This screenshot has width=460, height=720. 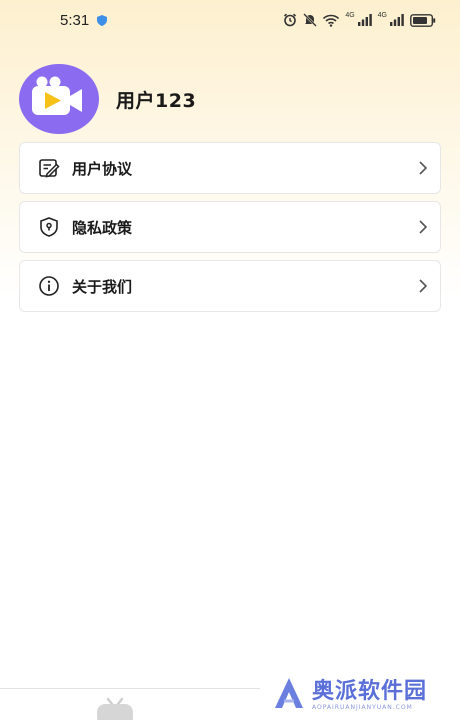 What do you see at coordinates (230, 227) in the screenshot?
I see `menu-item-privacy-policy: 隐私政策` at bounding box center [230, 227].